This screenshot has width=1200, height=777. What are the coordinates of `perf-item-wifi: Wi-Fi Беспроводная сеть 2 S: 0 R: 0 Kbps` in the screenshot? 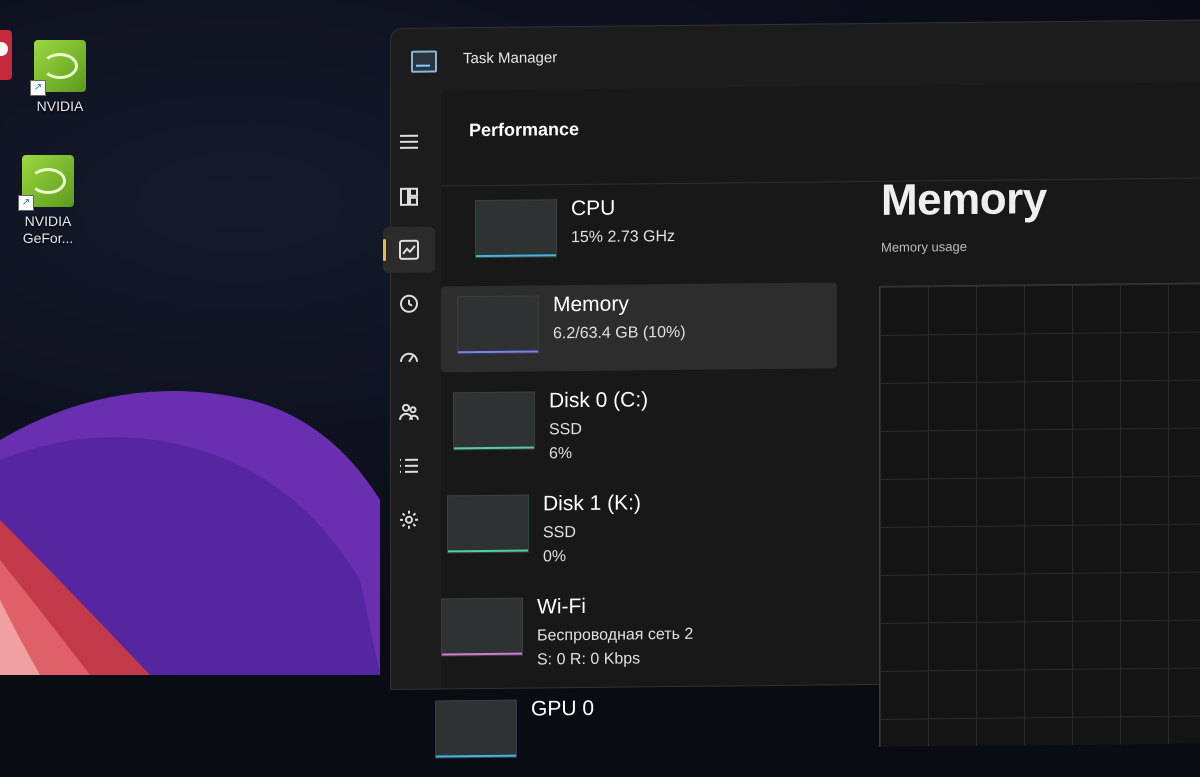 It's located at (623, 629).